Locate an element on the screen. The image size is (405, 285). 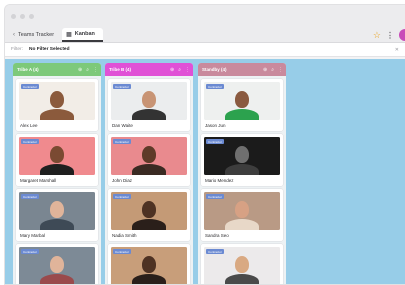
card-name: Nadia Smith is located at coordinates (124, 235).